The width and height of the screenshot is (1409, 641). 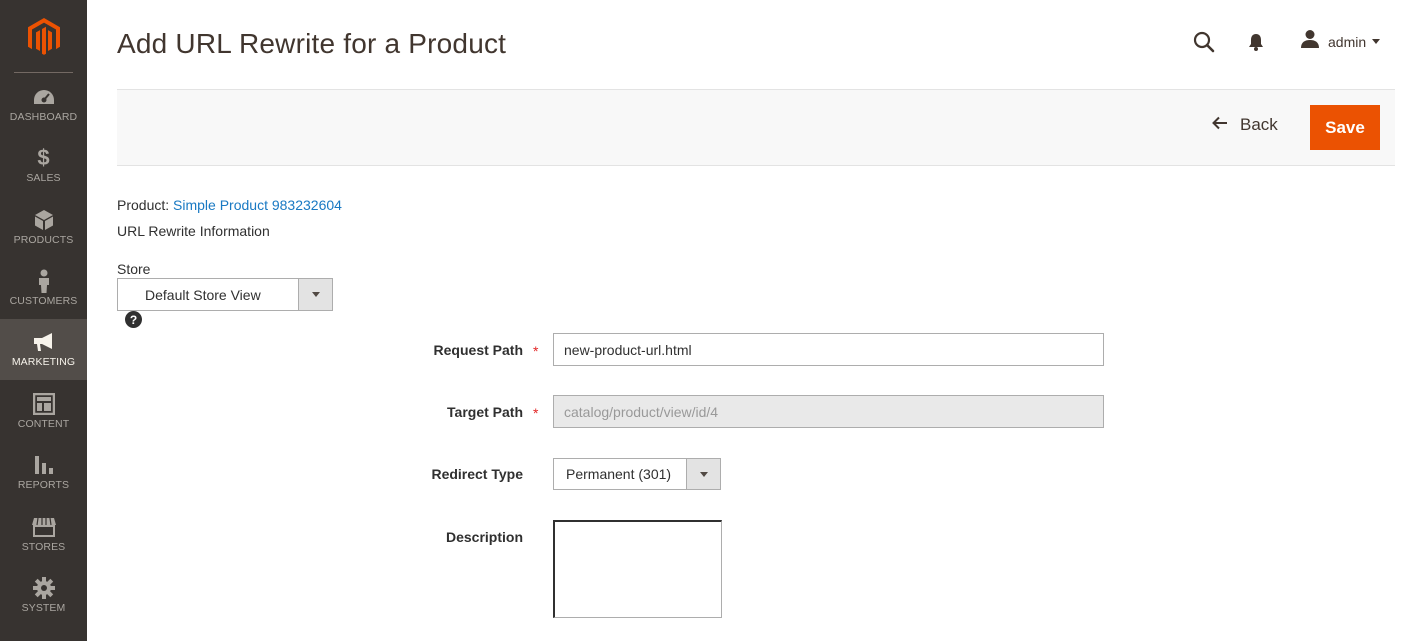 What do you see at coordinates (477, 474) in the screenshot?
I see `redirect-type-label: Redirect Type` at bounding box center [477, 474].